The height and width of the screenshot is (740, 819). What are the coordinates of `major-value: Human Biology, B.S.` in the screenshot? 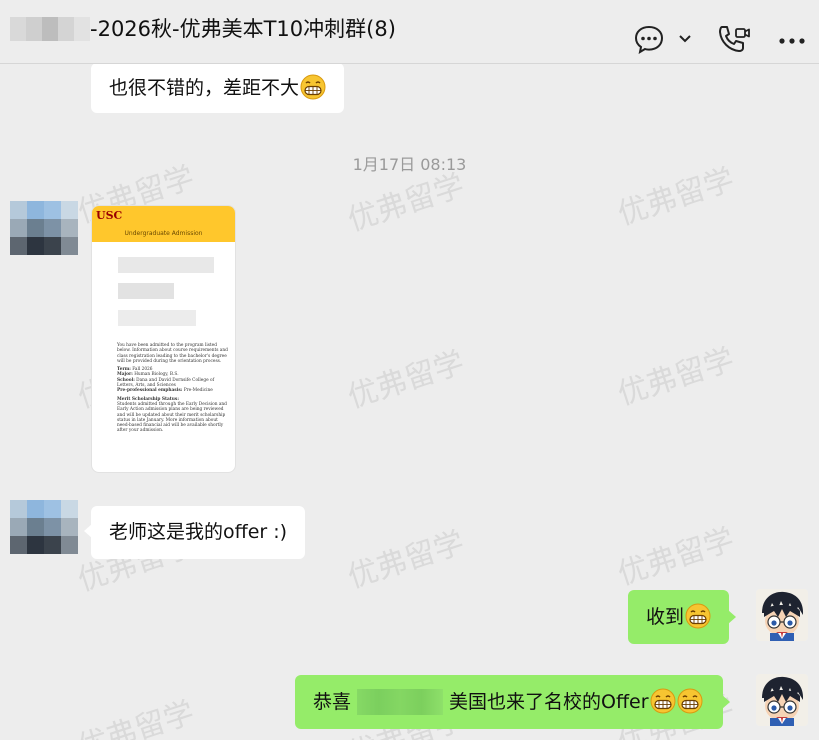 It's located at (156, 375).